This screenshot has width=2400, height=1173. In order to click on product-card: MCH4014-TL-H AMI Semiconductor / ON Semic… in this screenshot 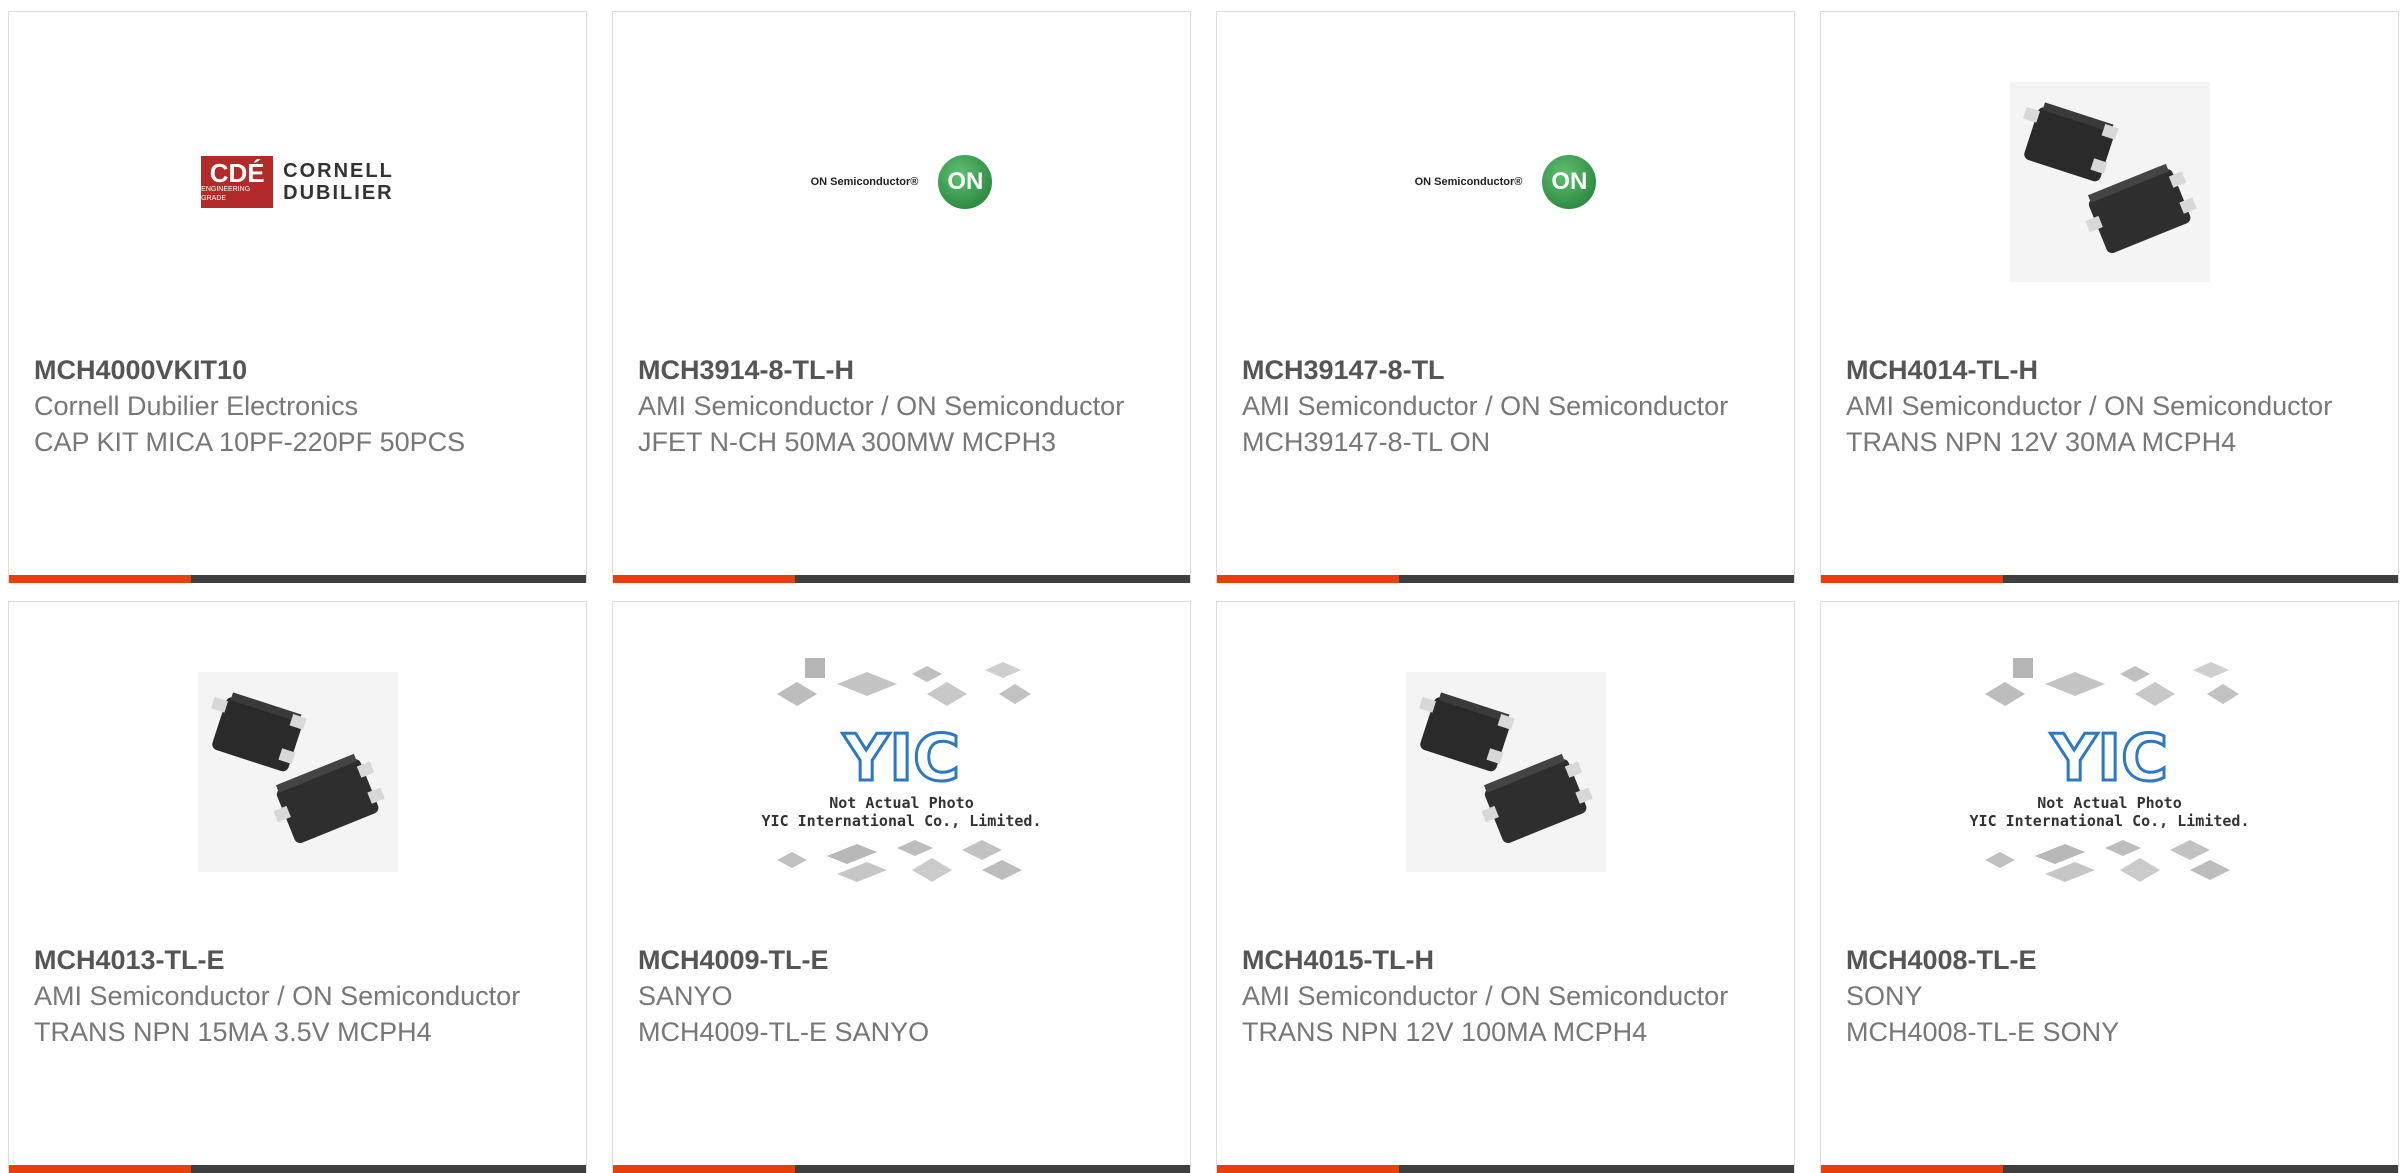, I will do `click(2109, 297)`.